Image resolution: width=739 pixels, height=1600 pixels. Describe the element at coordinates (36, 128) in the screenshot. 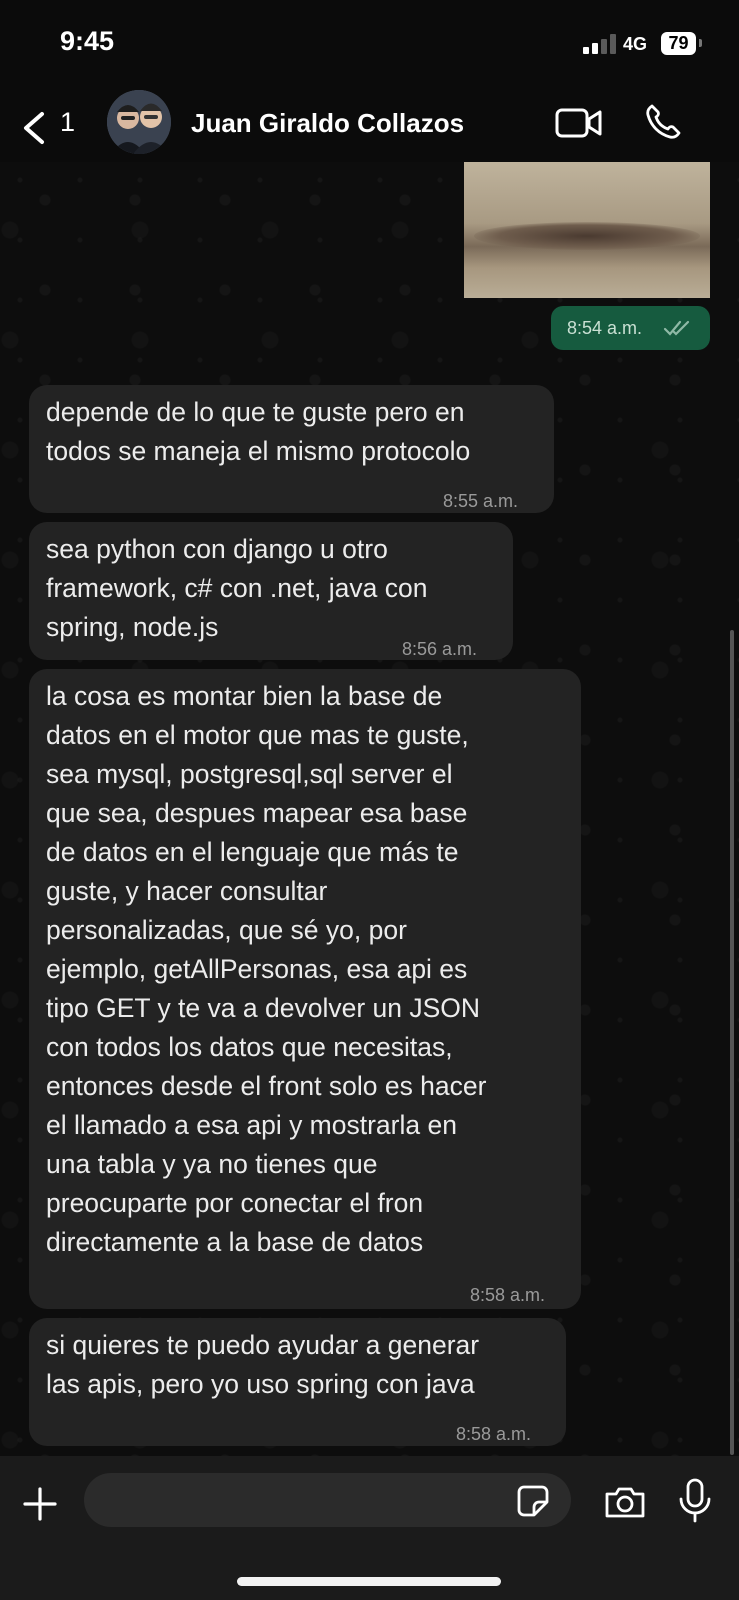

I see `back-chevron-icon` at that location.